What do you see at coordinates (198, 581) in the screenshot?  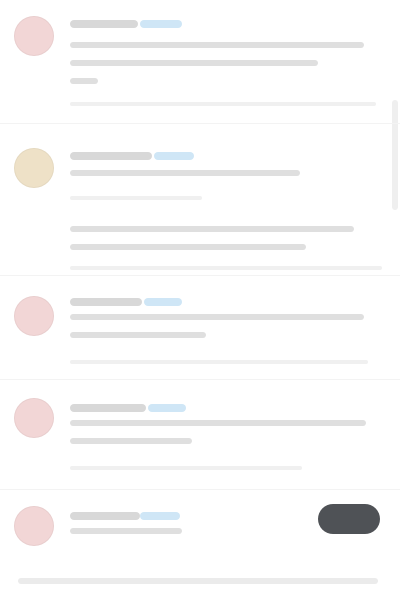 I see `feed-footer-bar` at bounding box center [198, 581].